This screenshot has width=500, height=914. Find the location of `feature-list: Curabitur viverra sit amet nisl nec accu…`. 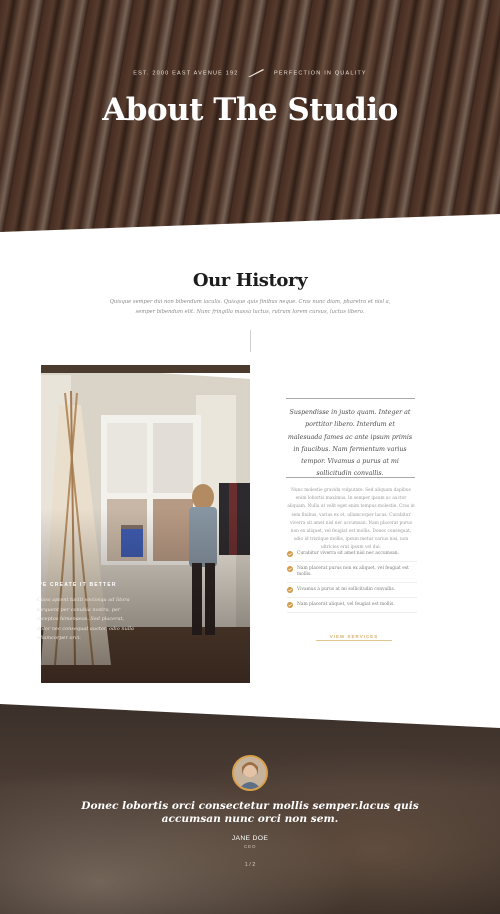

feature-list: Curabitur viverra sit amet nisl nec accu… is located at coordinates (352, 584).